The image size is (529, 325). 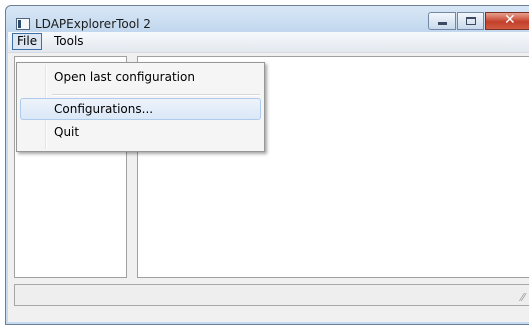 What do you see at coordinates (69, 41) in the screenshot?
I see `menu-tools: Tools` at bounding box center [69, 41].